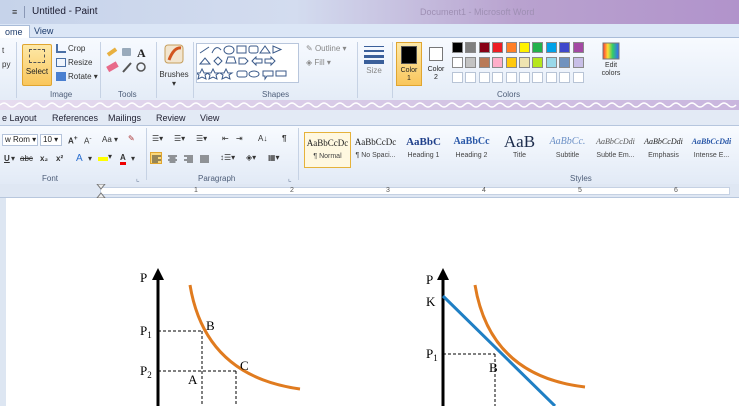  I want to click on style-title: AaB Title, so click(519, 150).